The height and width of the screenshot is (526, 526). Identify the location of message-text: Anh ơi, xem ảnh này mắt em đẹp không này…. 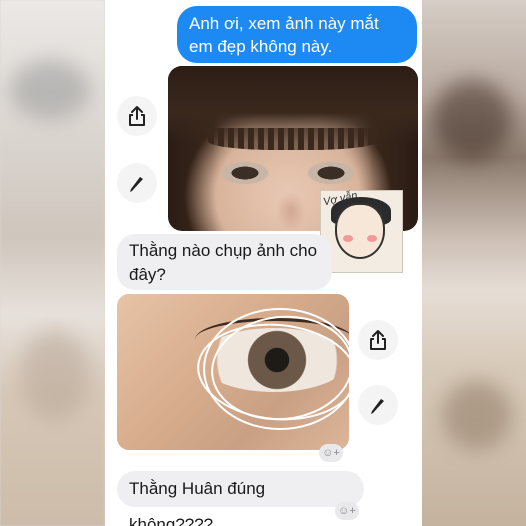
(284, 35).